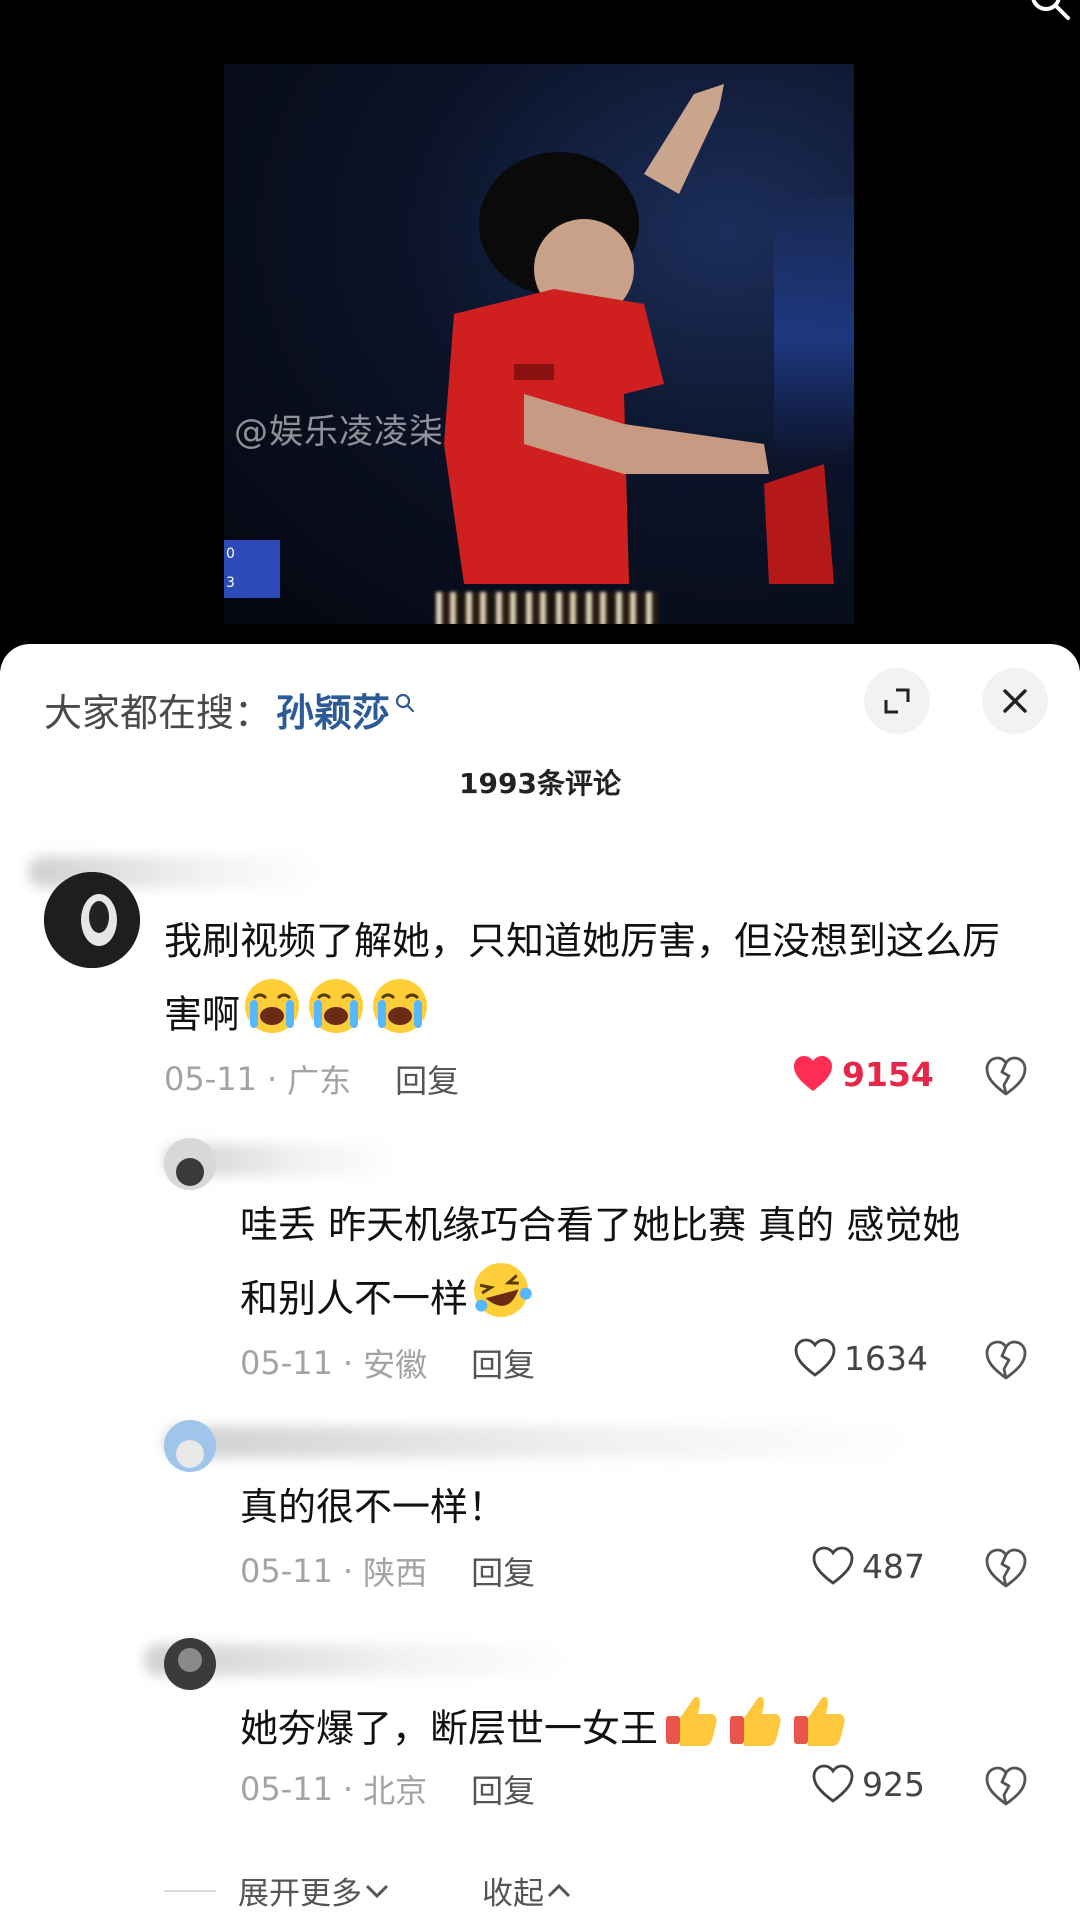 The image size is (1080, 1920). Describe the element at coordinates (333, 709) in the screenshot. I see `hot-search-keyword: 孙颖莎` at that location.